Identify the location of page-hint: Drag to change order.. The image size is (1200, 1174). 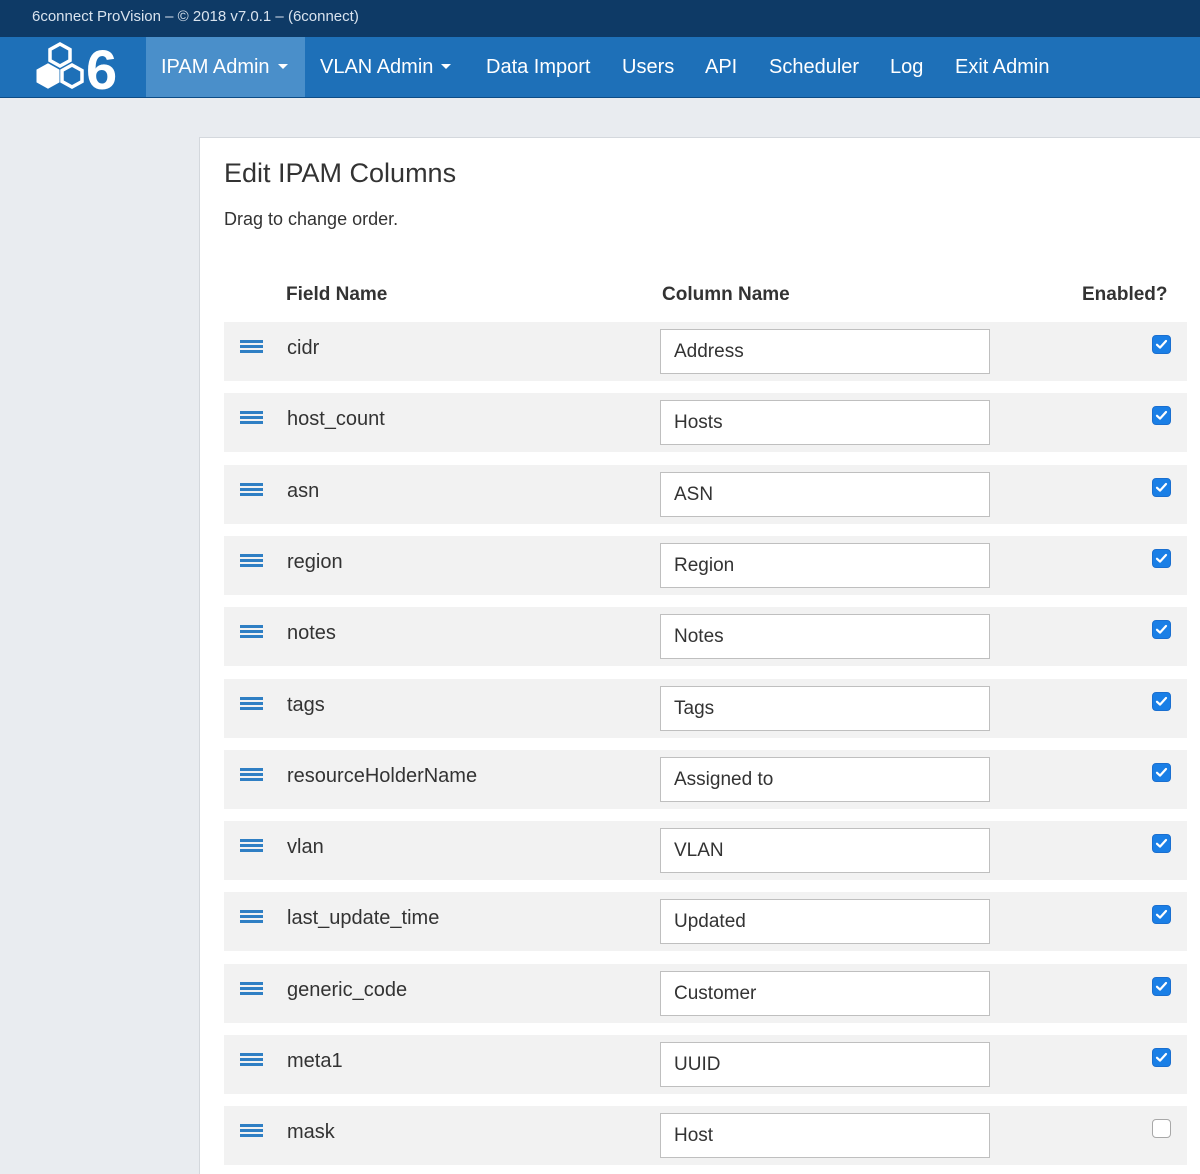
(311, 219).